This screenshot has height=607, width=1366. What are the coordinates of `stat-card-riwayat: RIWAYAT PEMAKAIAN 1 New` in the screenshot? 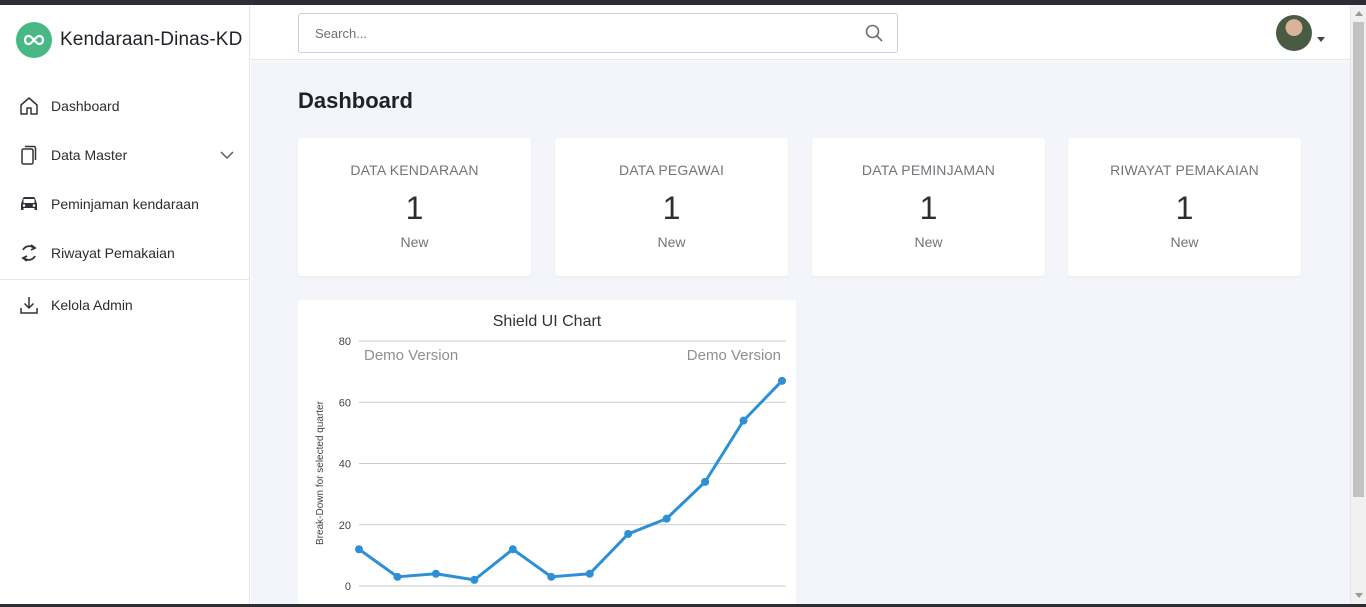 It's located at (1184, 207).